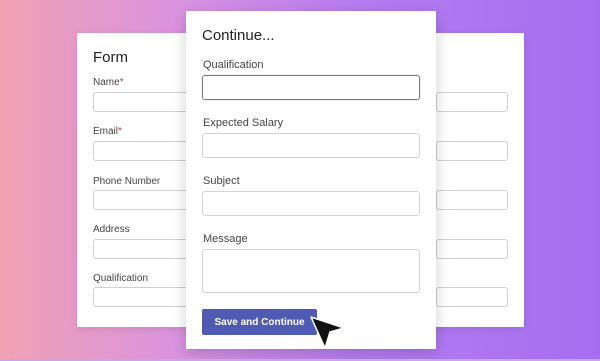  I want to click on email-label: Email*, so click(107, 131).